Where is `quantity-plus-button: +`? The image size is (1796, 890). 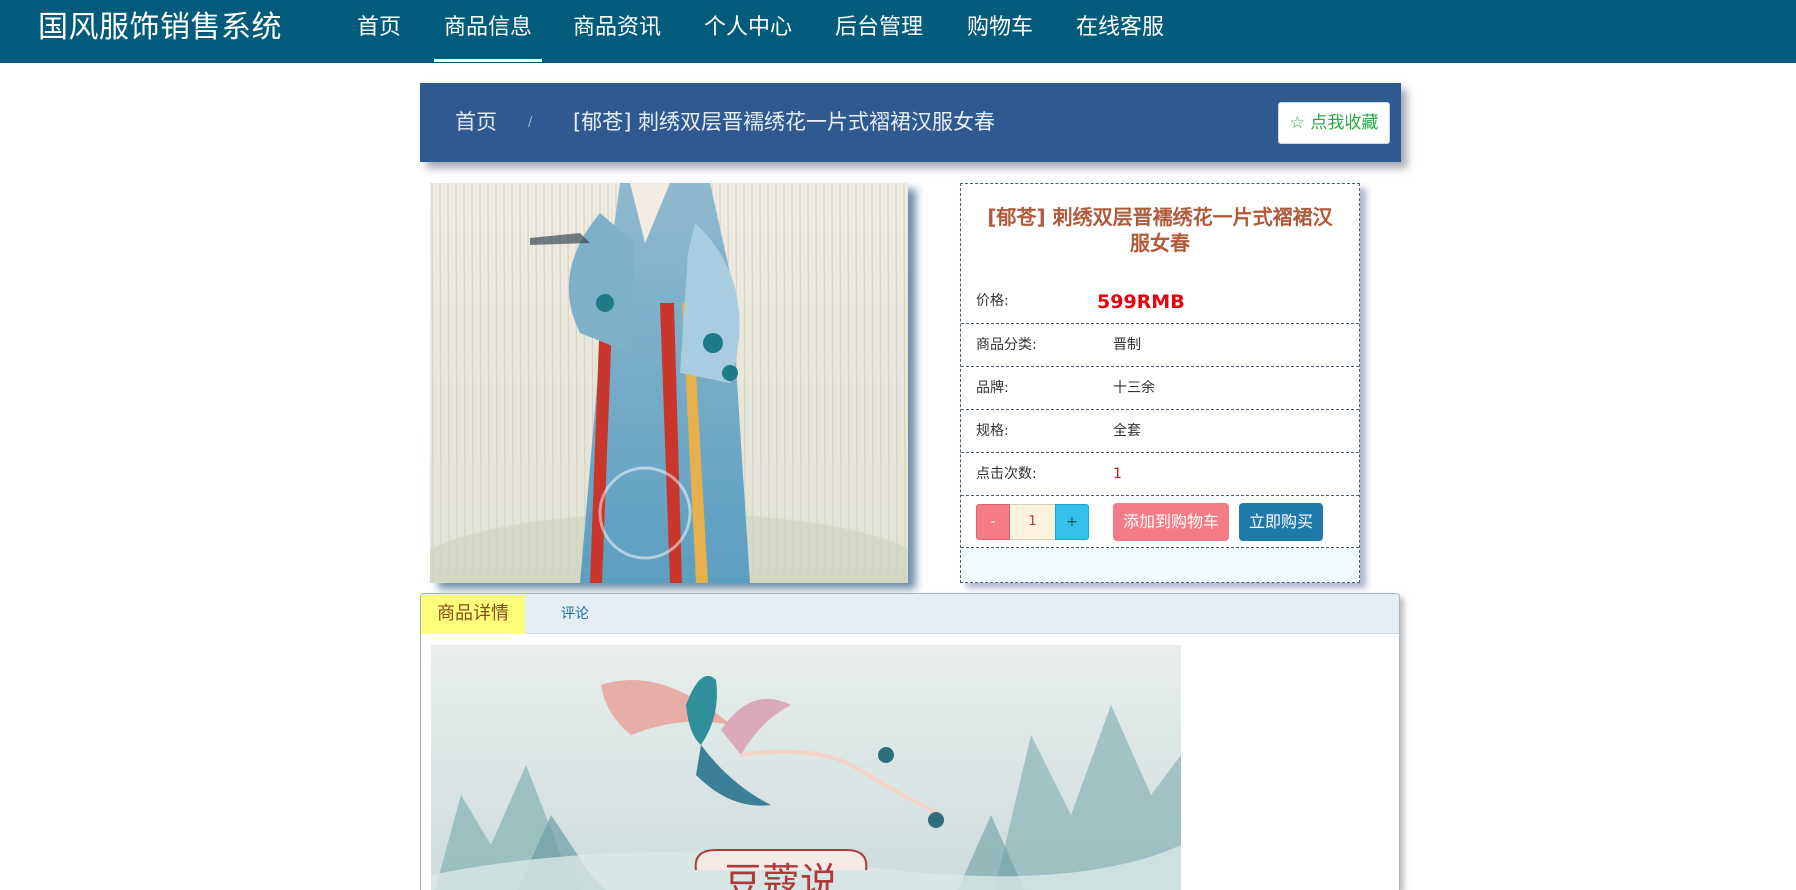 quantity-plus-button: + is located at coordinates (1072, 522).